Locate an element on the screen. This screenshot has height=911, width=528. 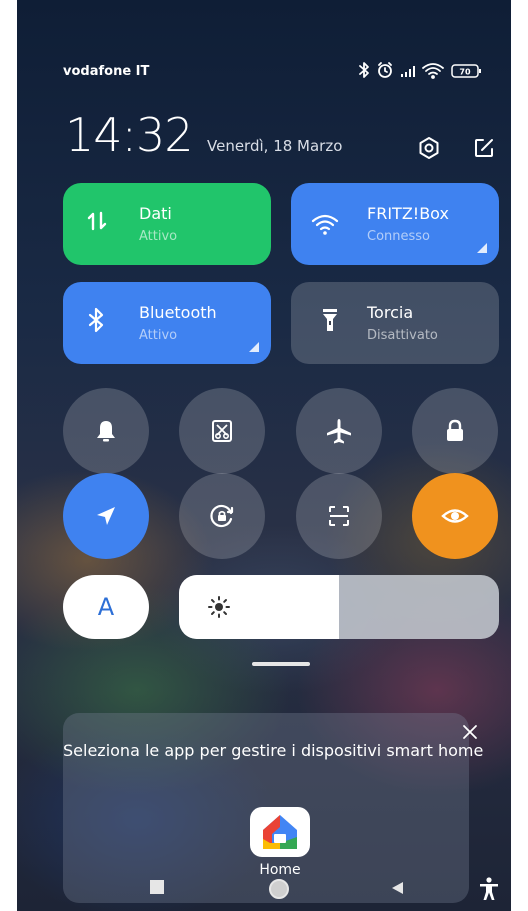
lock-toggle is located at coordinates (455, 431).